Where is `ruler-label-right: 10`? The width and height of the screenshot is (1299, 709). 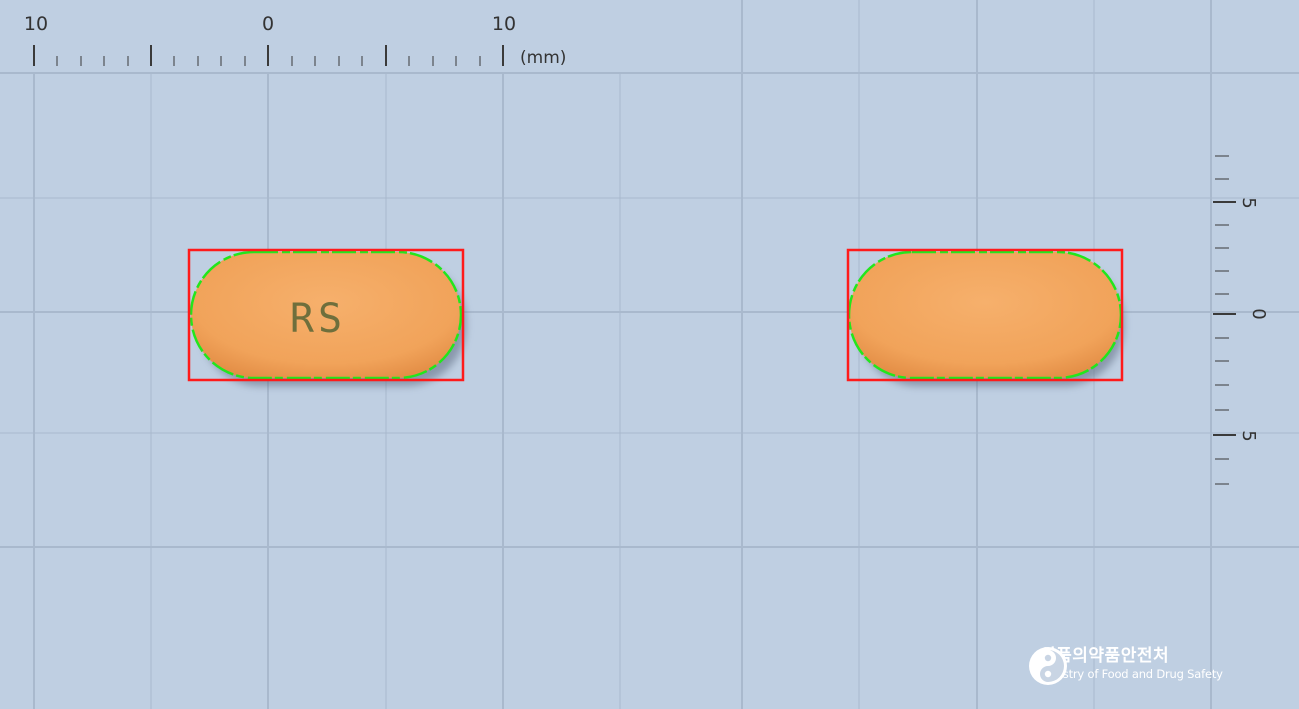
ruler-label-right: 10 is located at coordinates (504, 24).